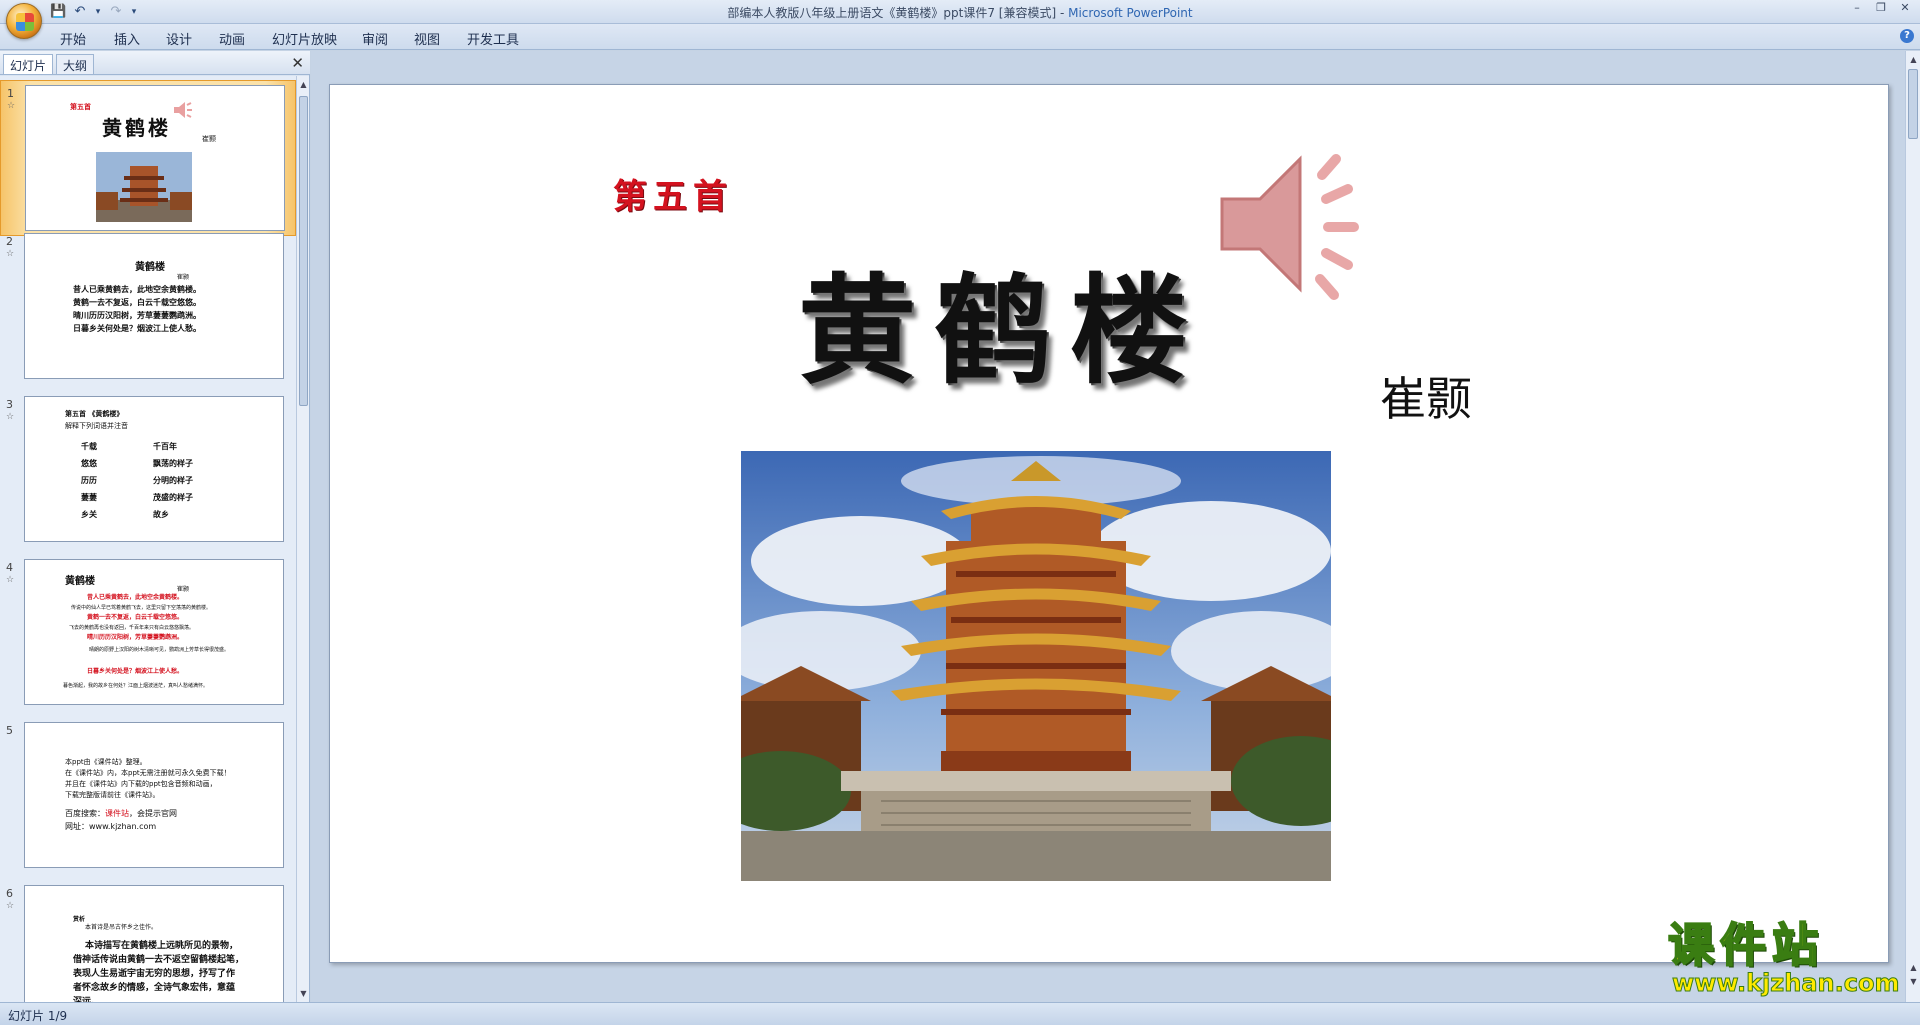  I want to click on slide-subtitle: 第五首, so click(673, 193).